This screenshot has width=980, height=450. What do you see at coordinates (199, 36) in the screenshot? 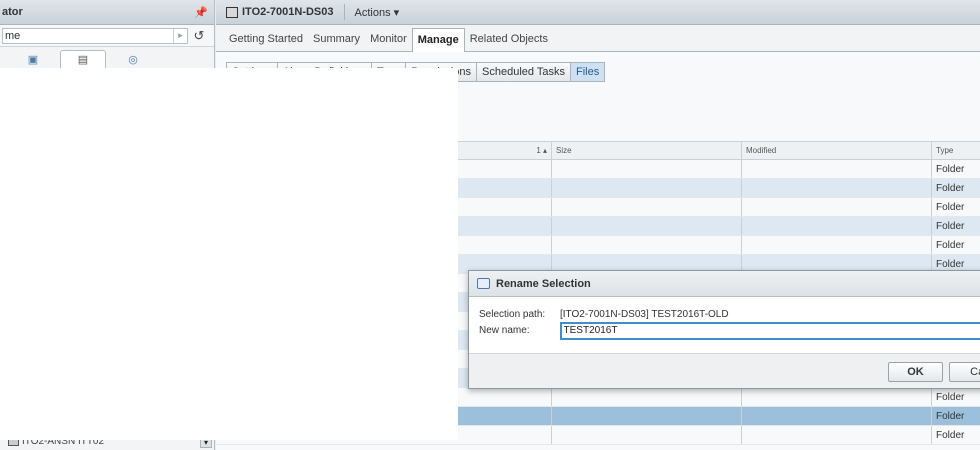
I see `history-icon: ↺` at bounding box center [199, 36].